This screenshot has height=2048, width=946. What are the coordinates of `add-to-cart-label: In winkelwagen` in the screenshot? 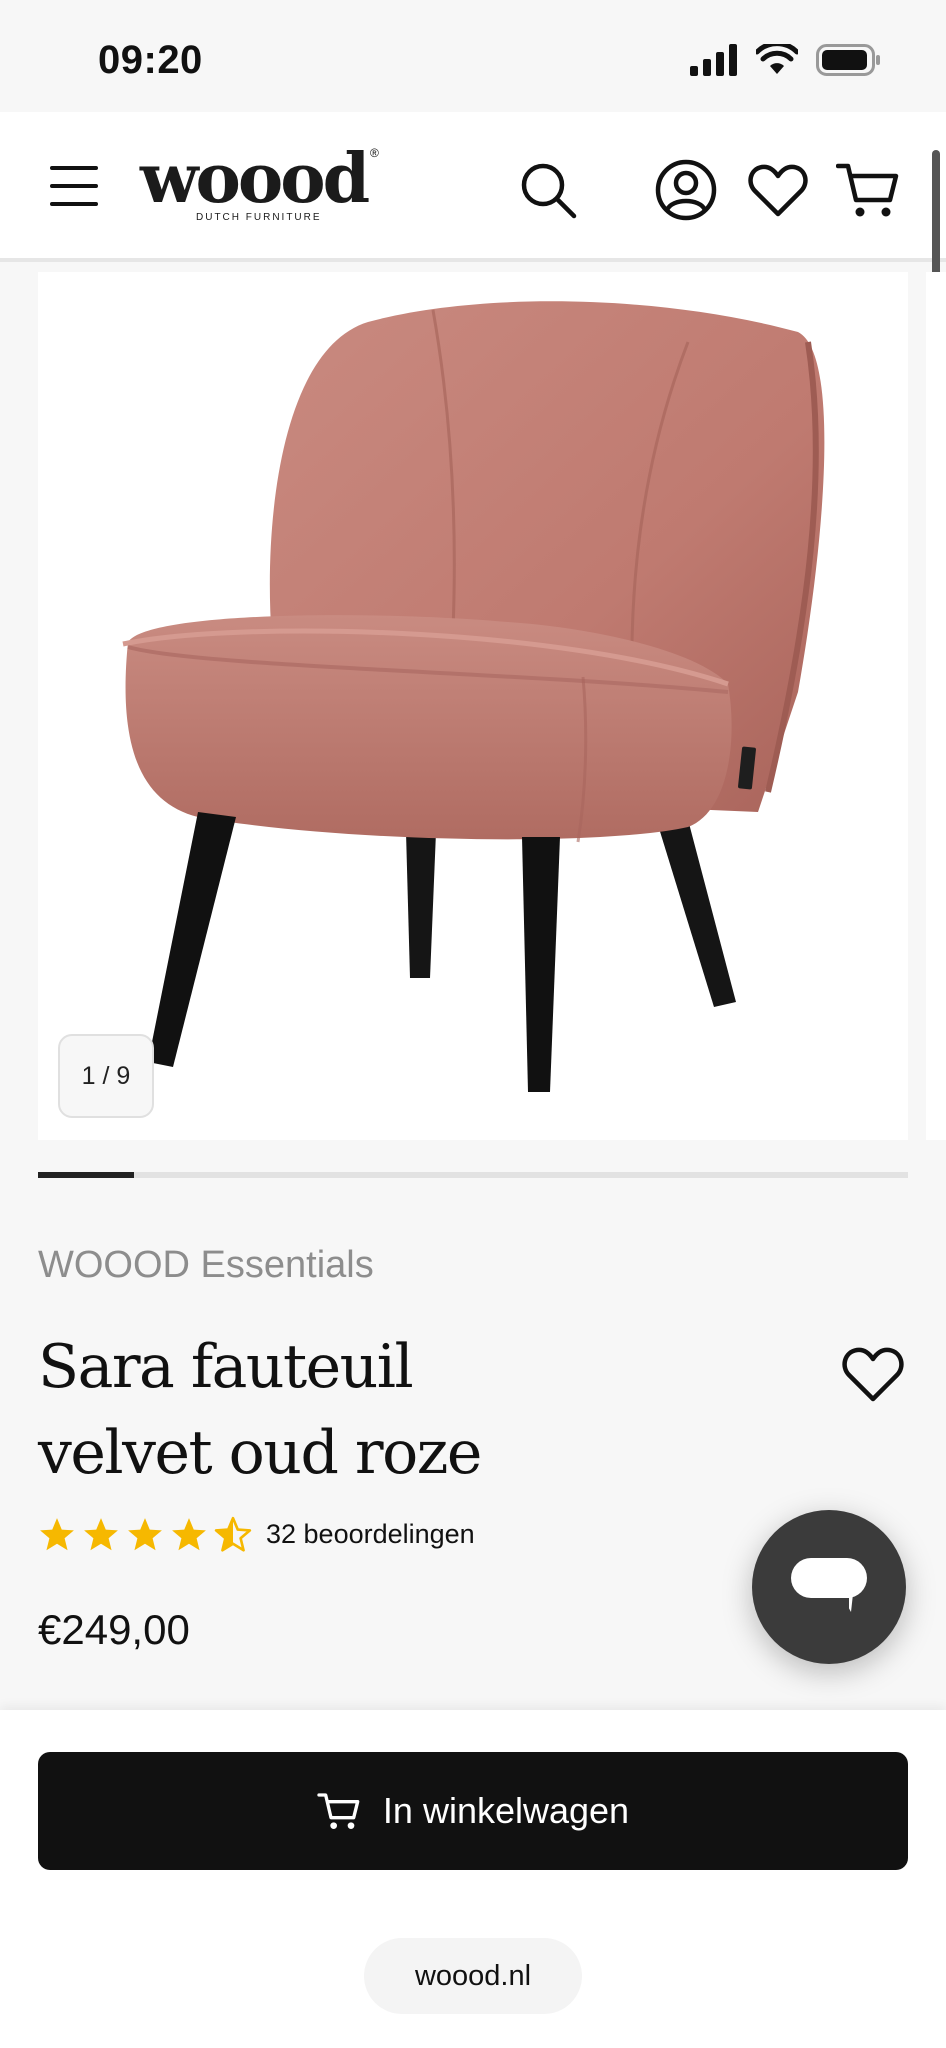 It's located at (506, 1810).